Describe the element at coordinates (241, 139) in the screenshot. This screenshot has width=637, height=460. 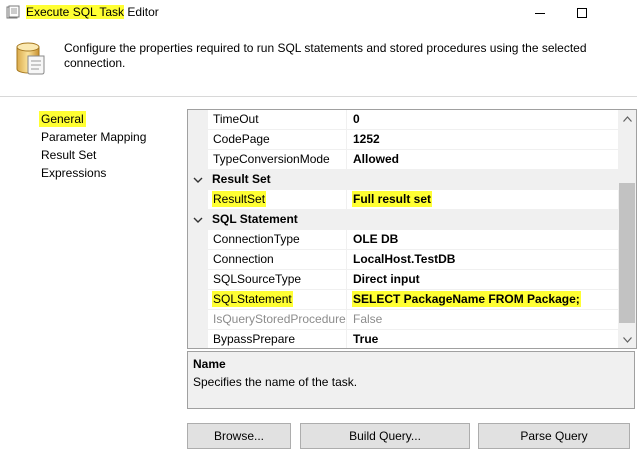
I see `property-name-text: CodePage` at that location.